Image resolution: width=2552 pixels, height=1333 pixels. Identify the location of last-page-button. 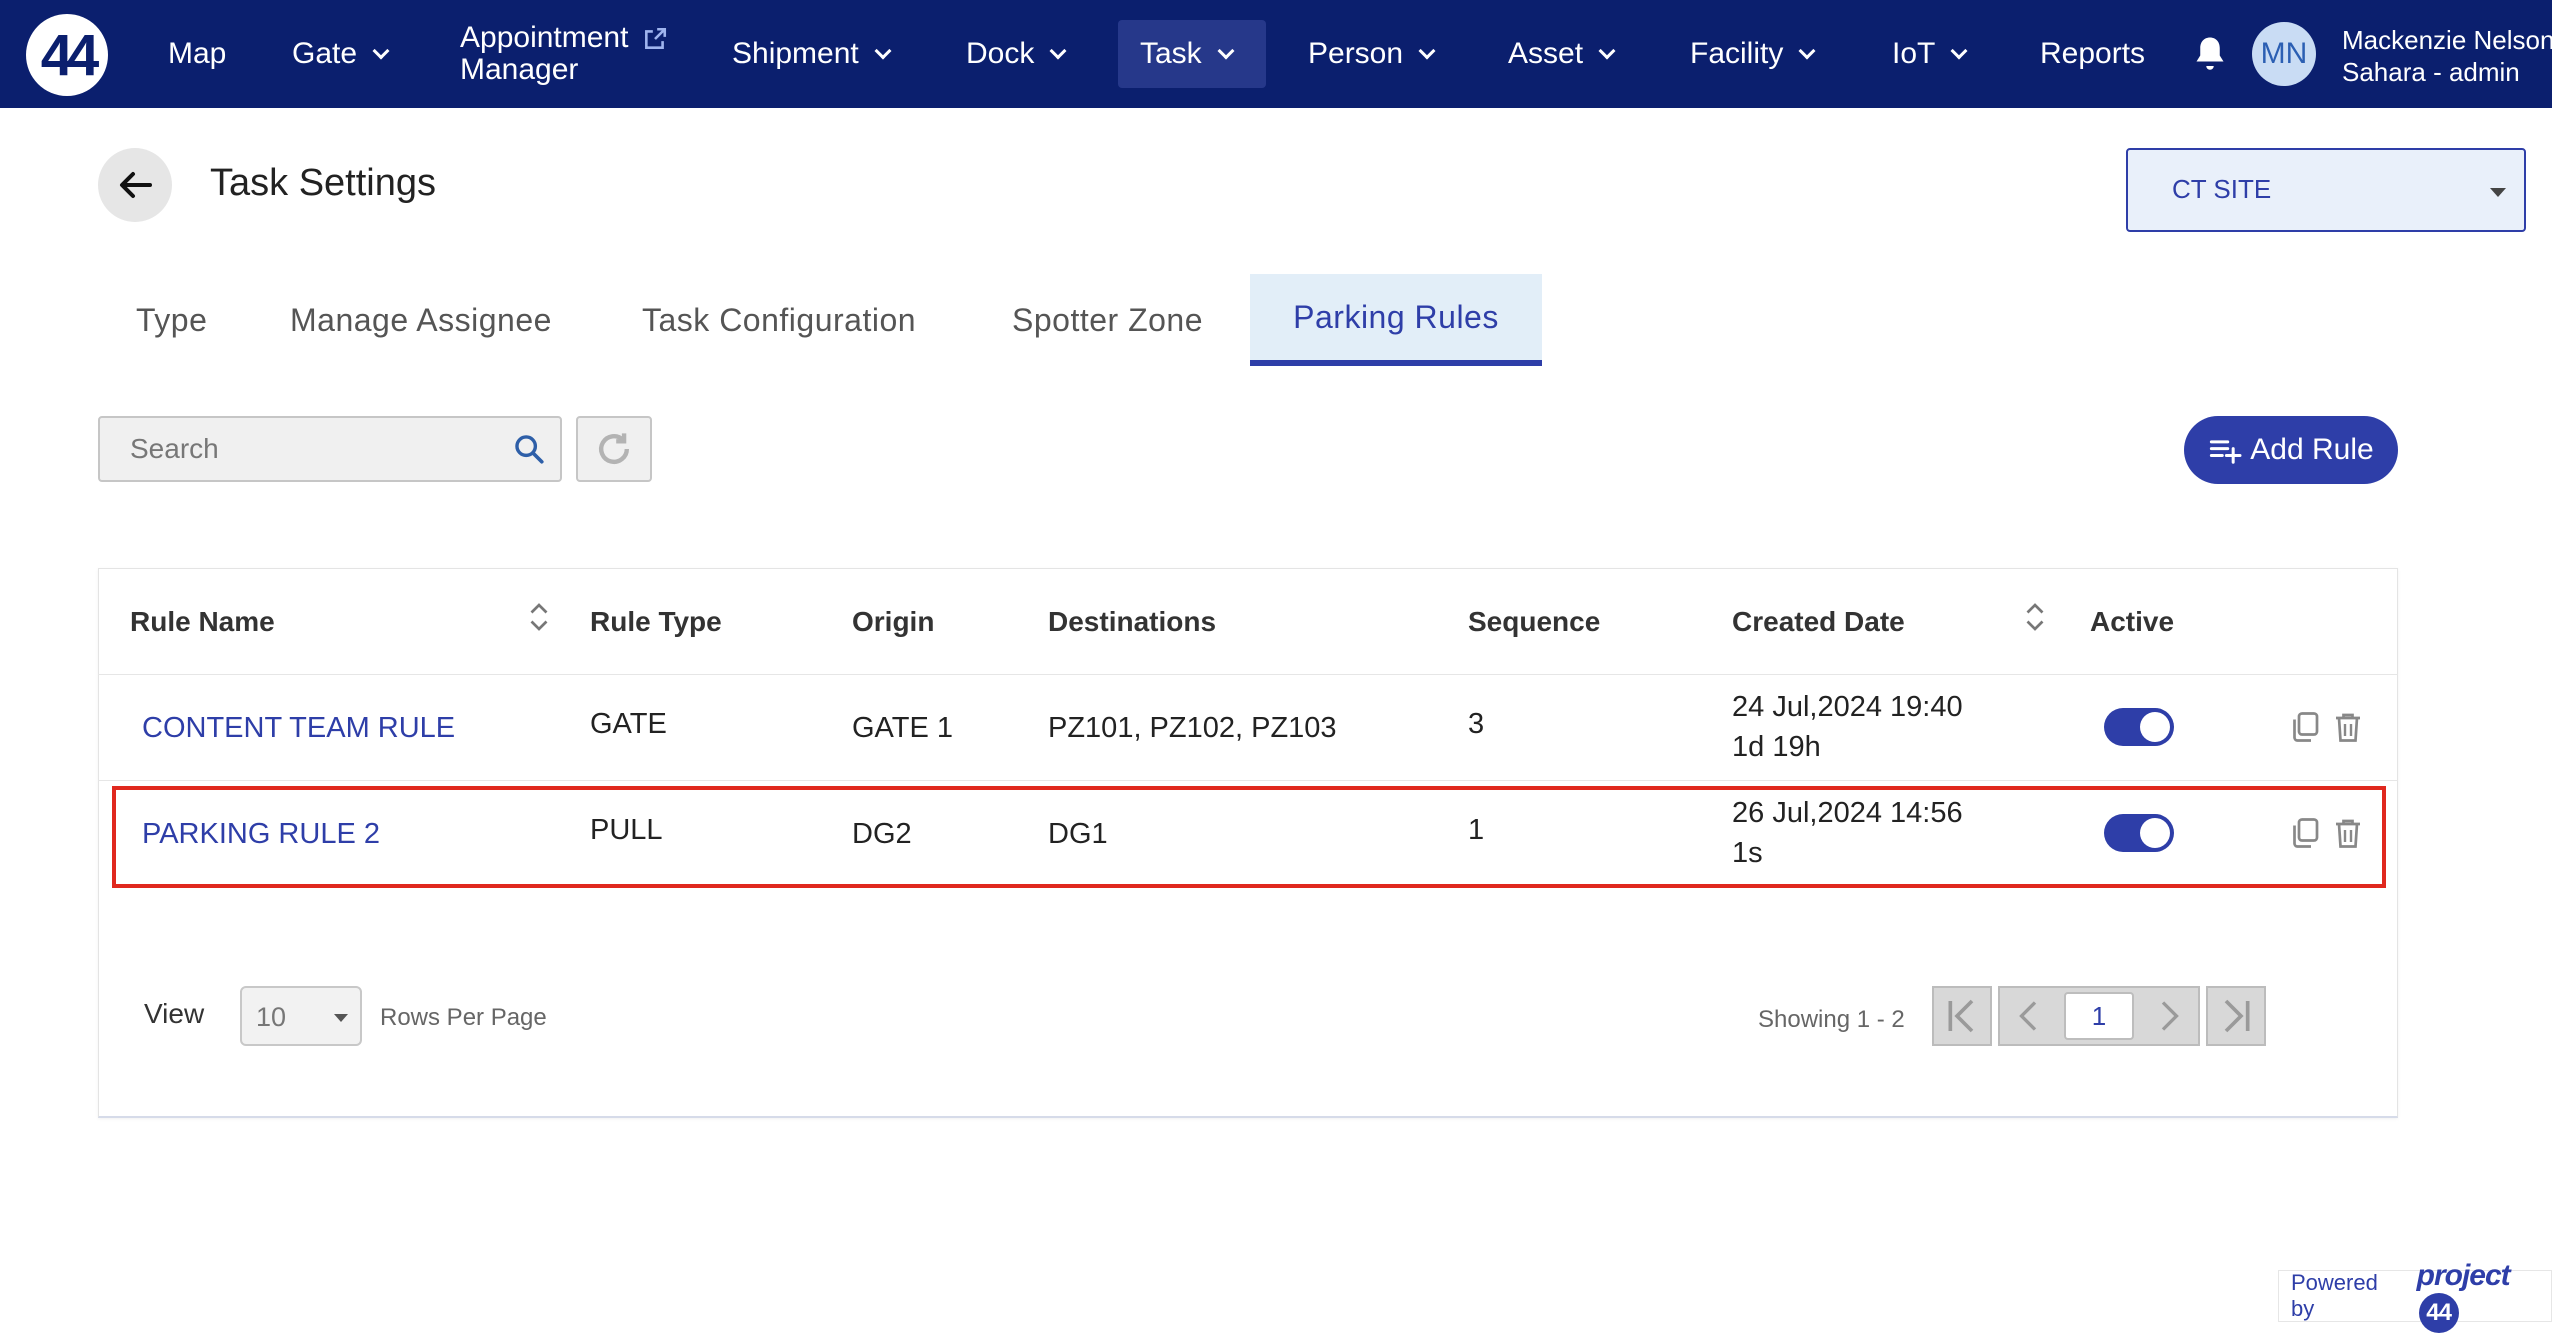
(2236, 1016).